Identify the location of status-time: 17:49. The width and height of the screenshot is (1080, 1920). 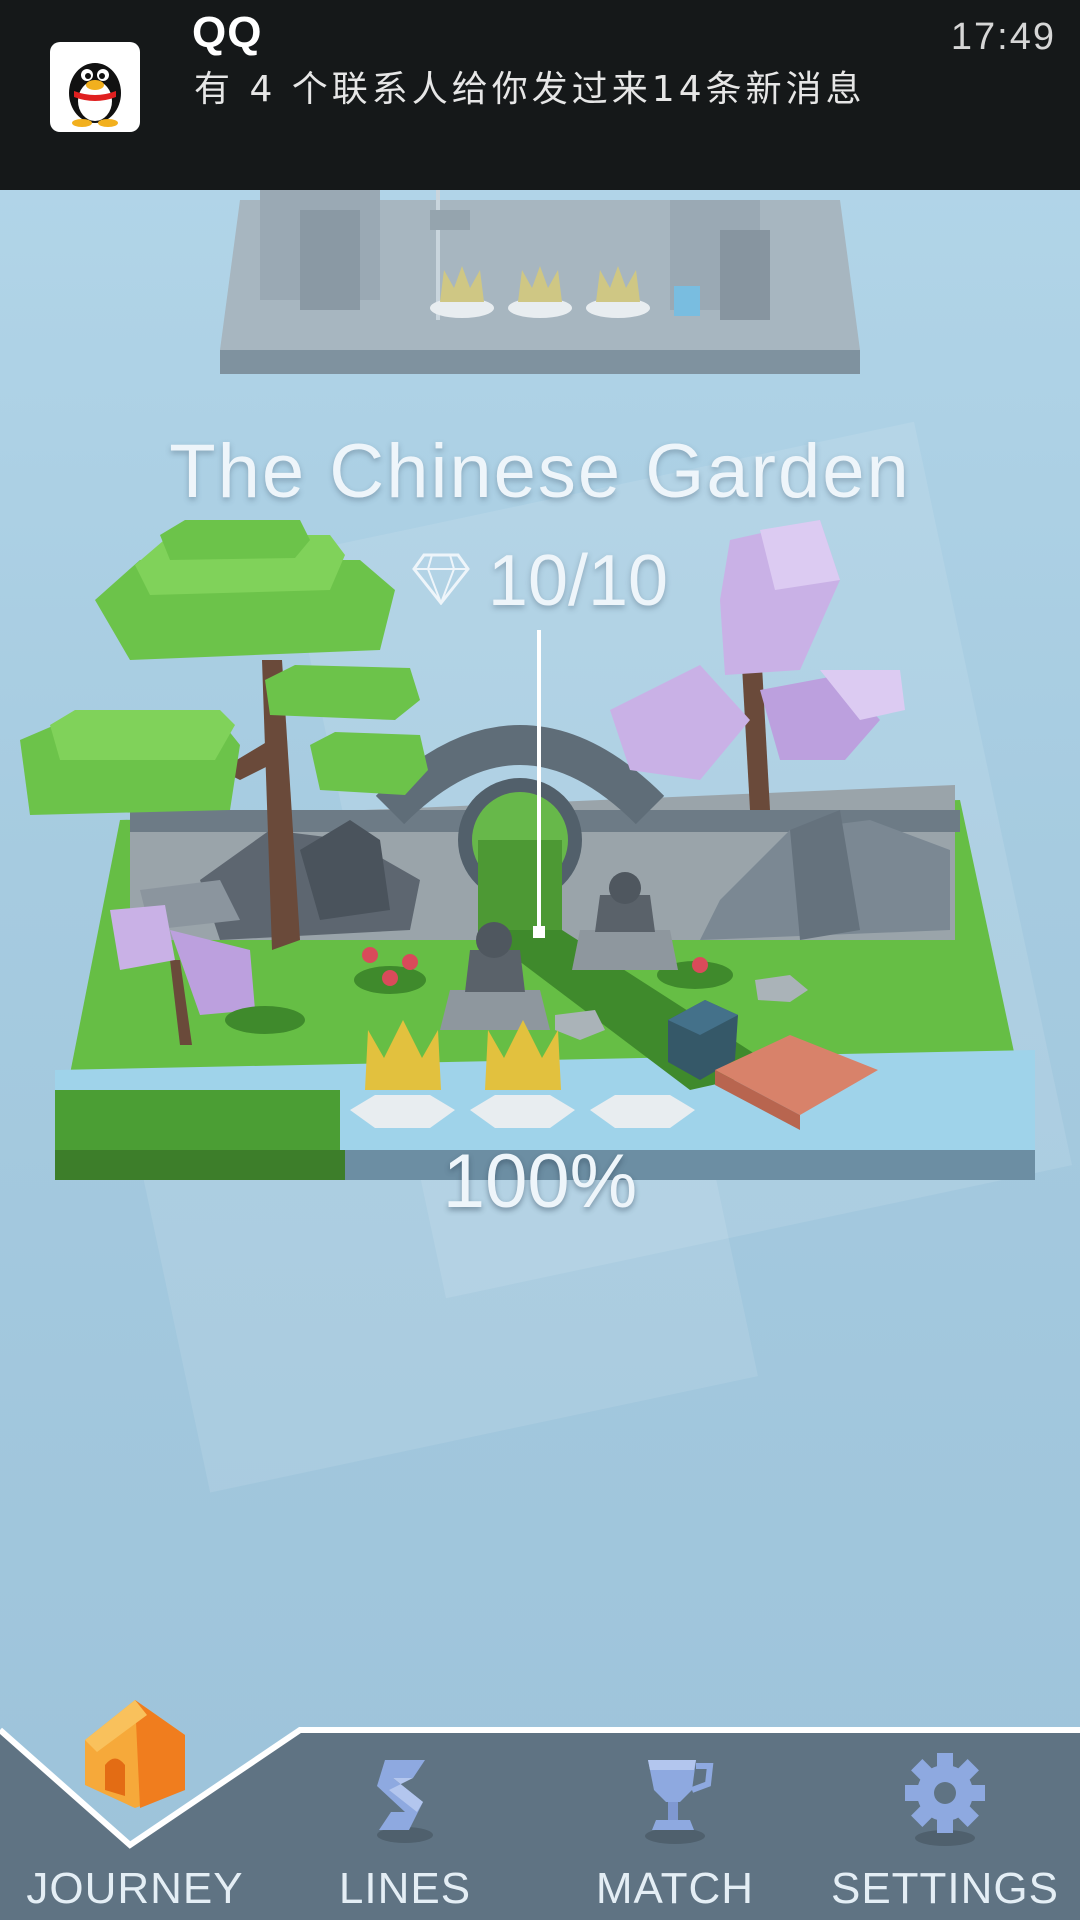
(1003, 37).